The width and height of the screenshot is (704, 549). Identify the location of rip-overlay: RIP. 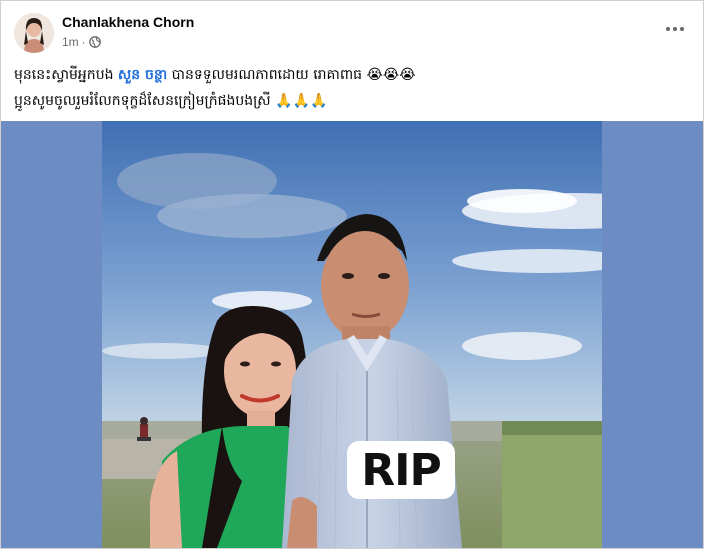
(401, 470).